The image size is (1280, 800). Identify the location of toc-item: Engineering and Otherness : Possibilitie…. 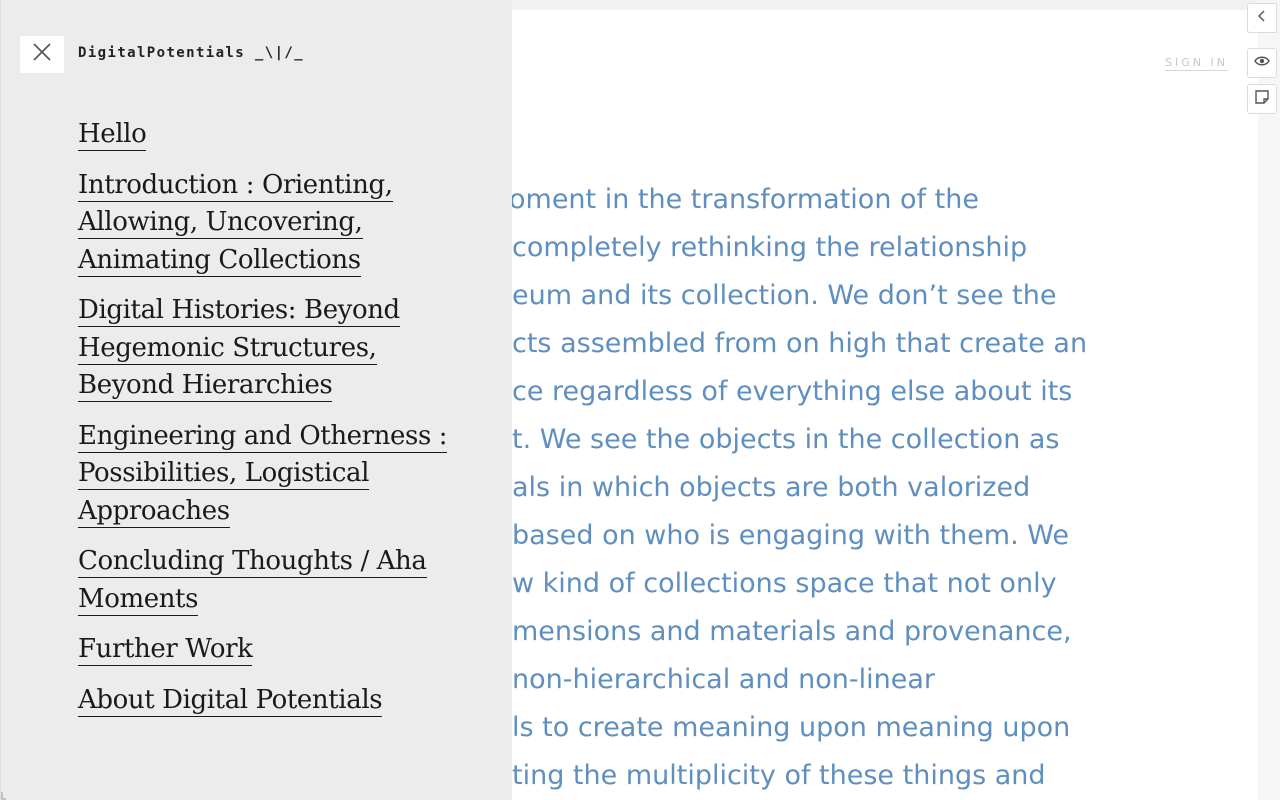
(268, 474).